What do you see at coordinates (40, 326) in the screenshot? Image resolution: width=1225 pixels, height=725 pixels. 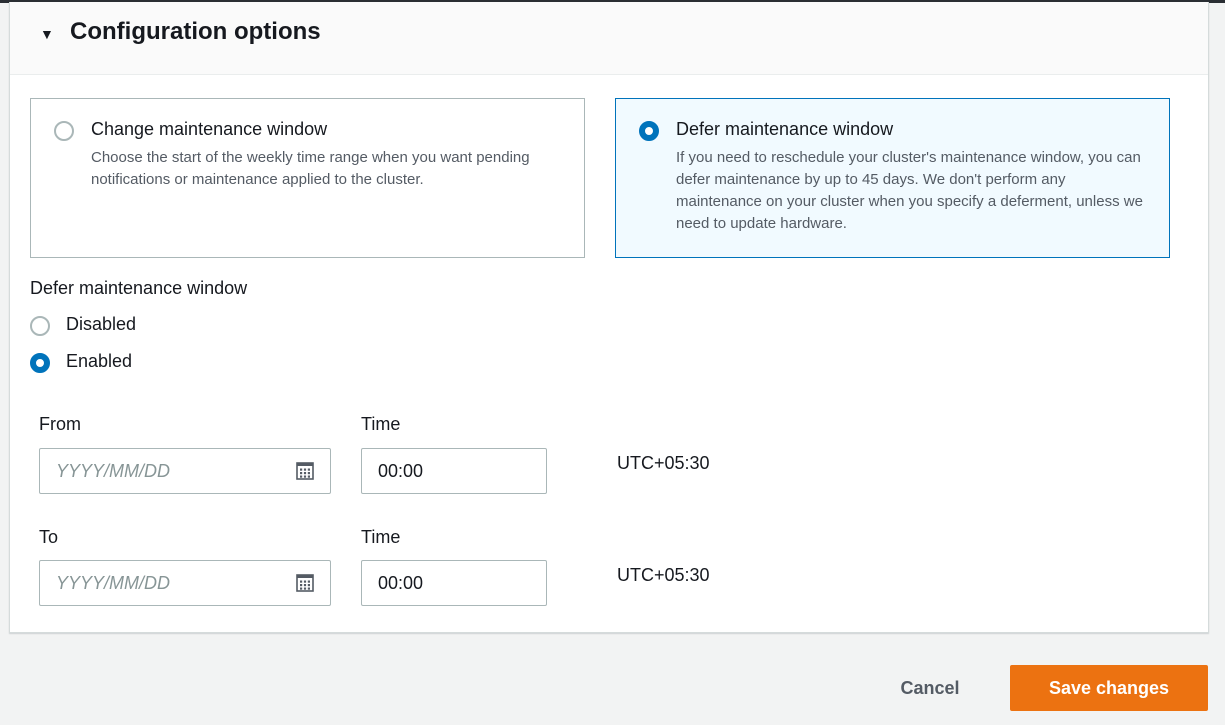 I see `radio-disabled` at bounding box center [40, 326].